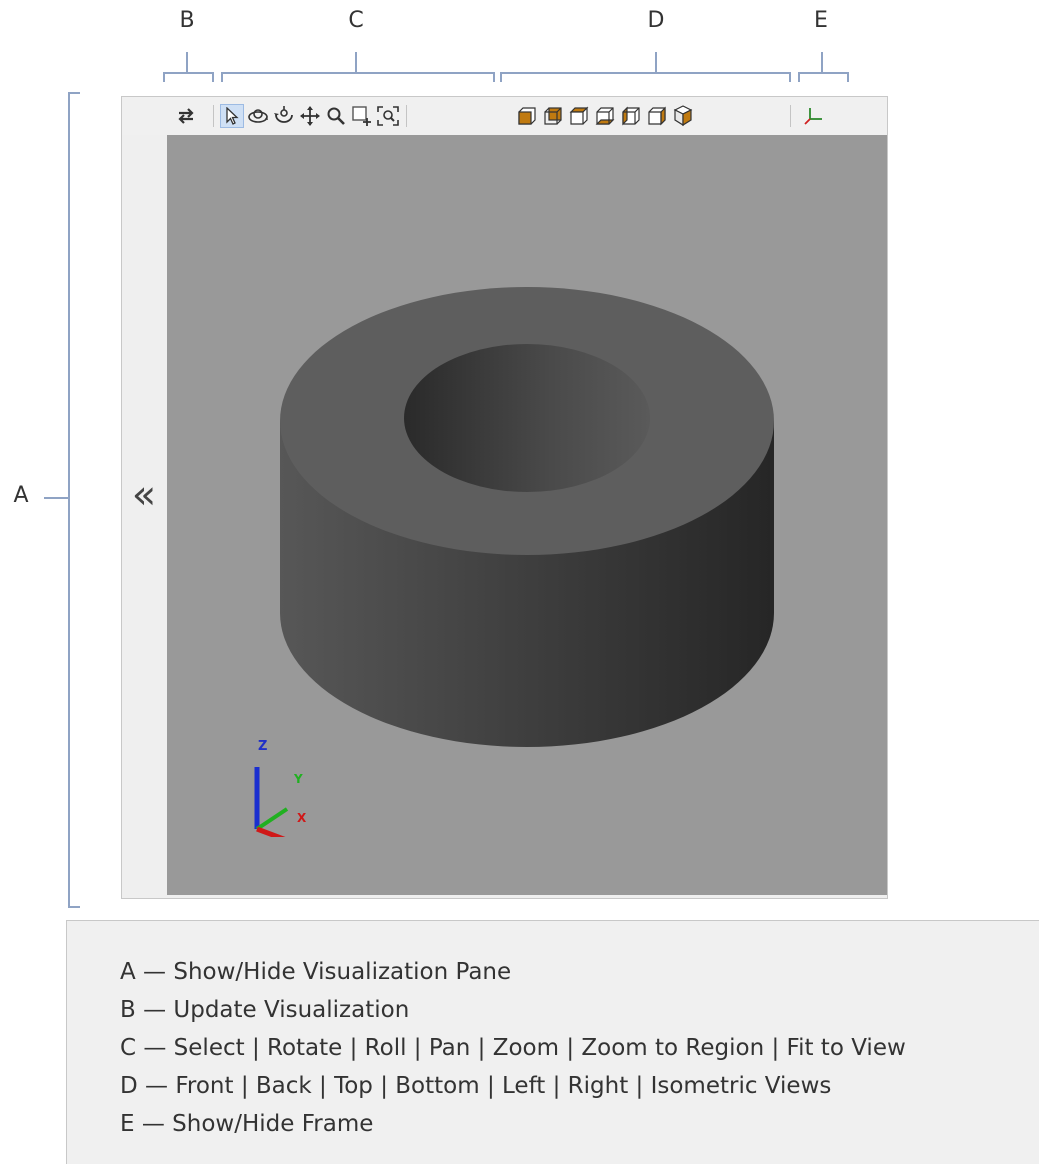 The height and width of the screenshot is (1164, 1039). What do you see at coordinates (823, 77) in the screenshot?
I see `bracket-e` at bounding box center [823, 77].